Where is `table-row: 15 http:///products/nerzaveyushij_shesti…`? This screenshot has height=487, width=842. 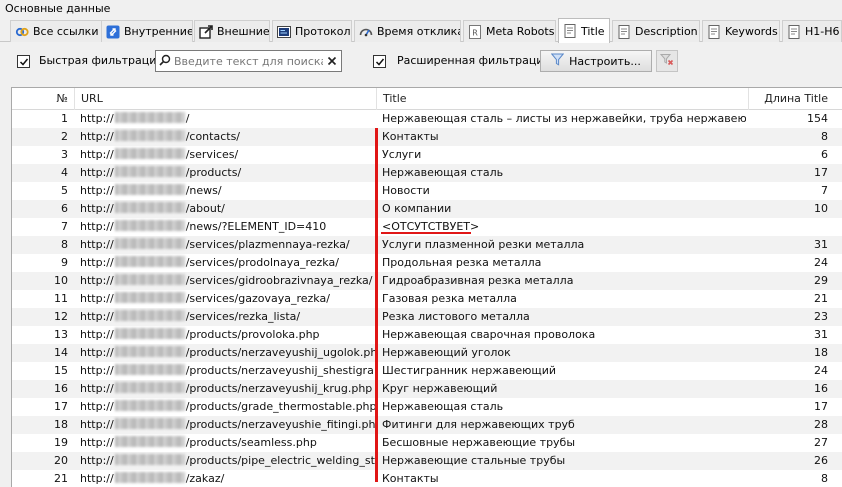 table-row: 15 http:///products/nerzaveyushij_shesti… is located at coordinates (427, 371).